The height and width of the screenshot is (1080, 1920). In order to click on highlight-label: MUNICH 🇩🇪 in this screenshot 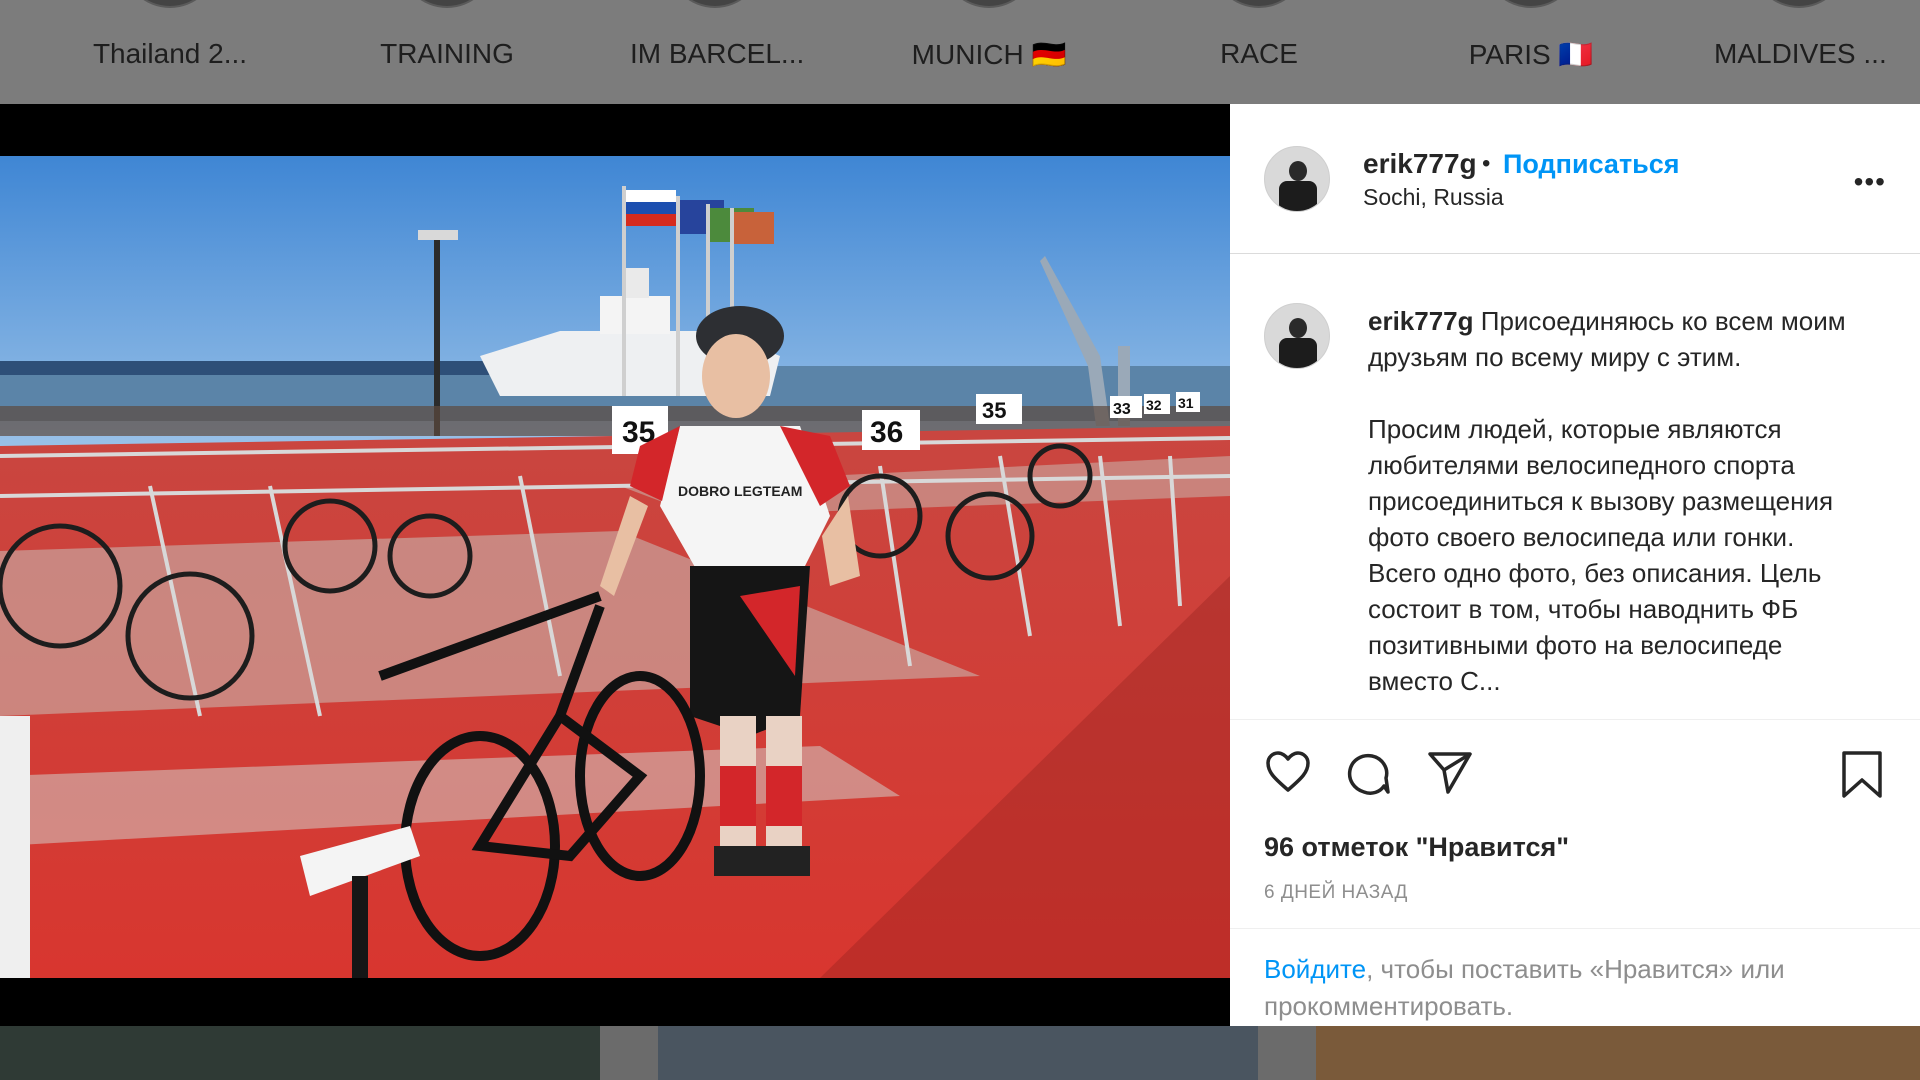, I will do `click(989, 54)`.